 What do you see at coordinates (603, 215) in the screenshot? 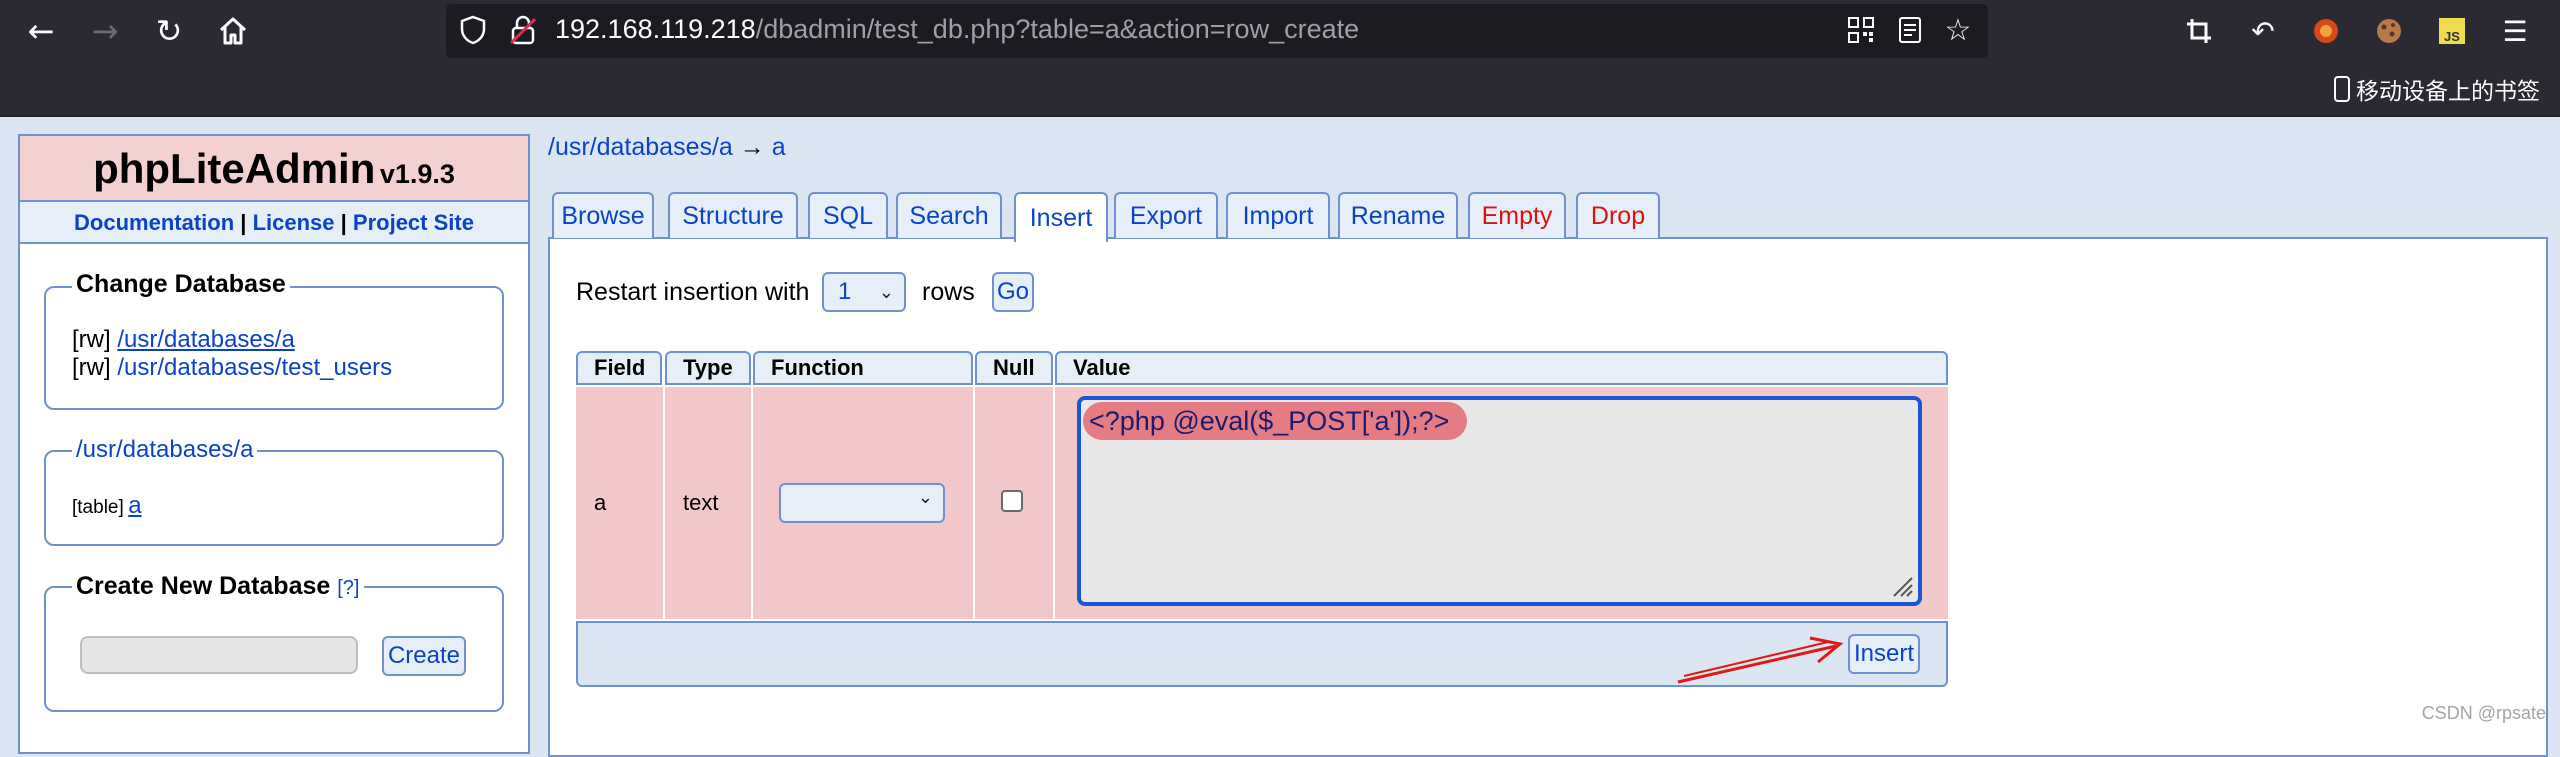
I see `tab-browse: Browse` at bounding box center [603, 215].